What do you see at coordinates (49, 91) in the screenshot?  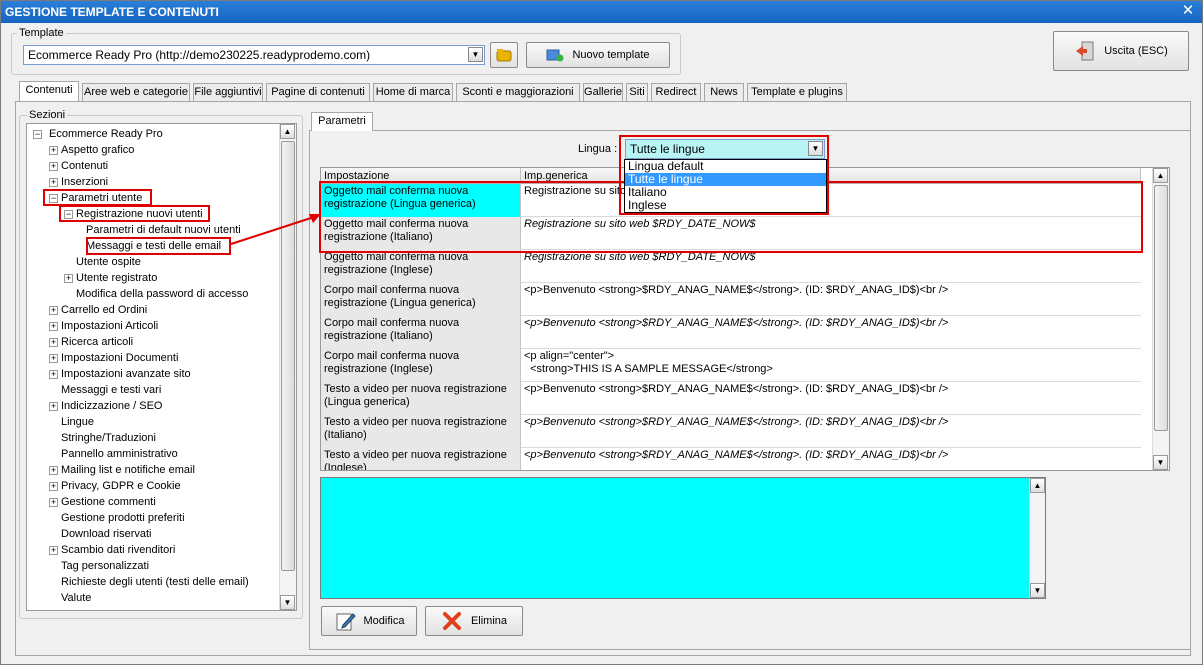 I see `tab-0: Contenuti` at bounding box center [49, 91].